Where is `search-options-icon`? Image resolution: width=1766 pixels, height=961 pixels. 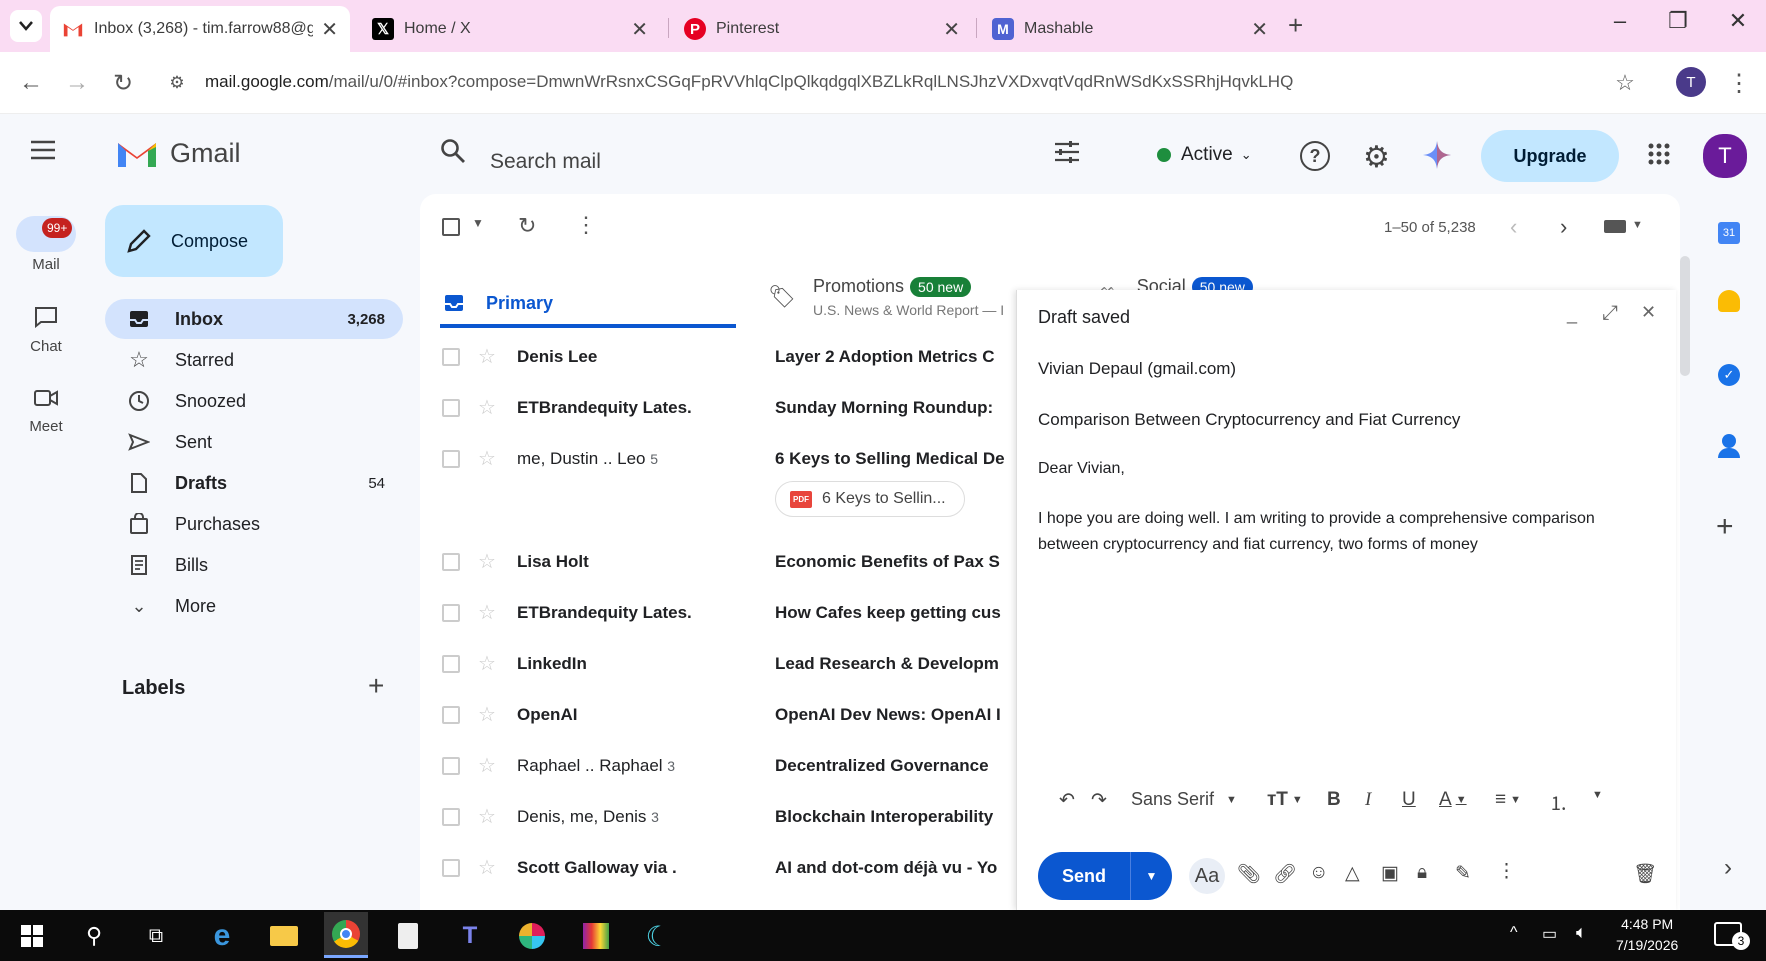
search-options-icon is located at coordinates (1067, 152).